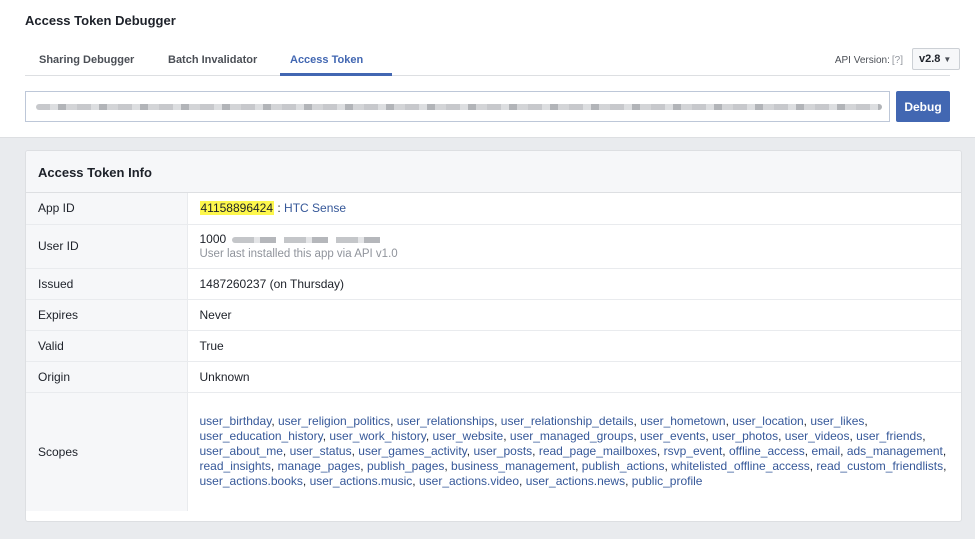  I want to click on scope-link: user_posts, so click(502, 451).